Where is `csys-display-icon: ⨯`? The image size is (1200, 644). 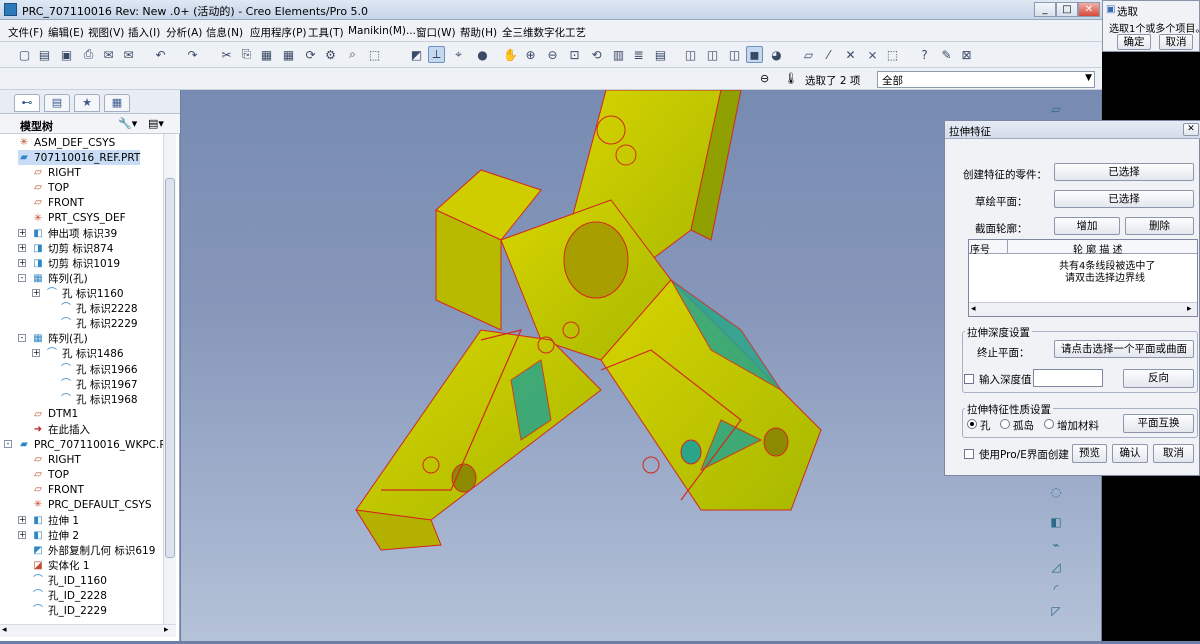 csys-display-icon: ⨯ is located at coordinates (872, 54).